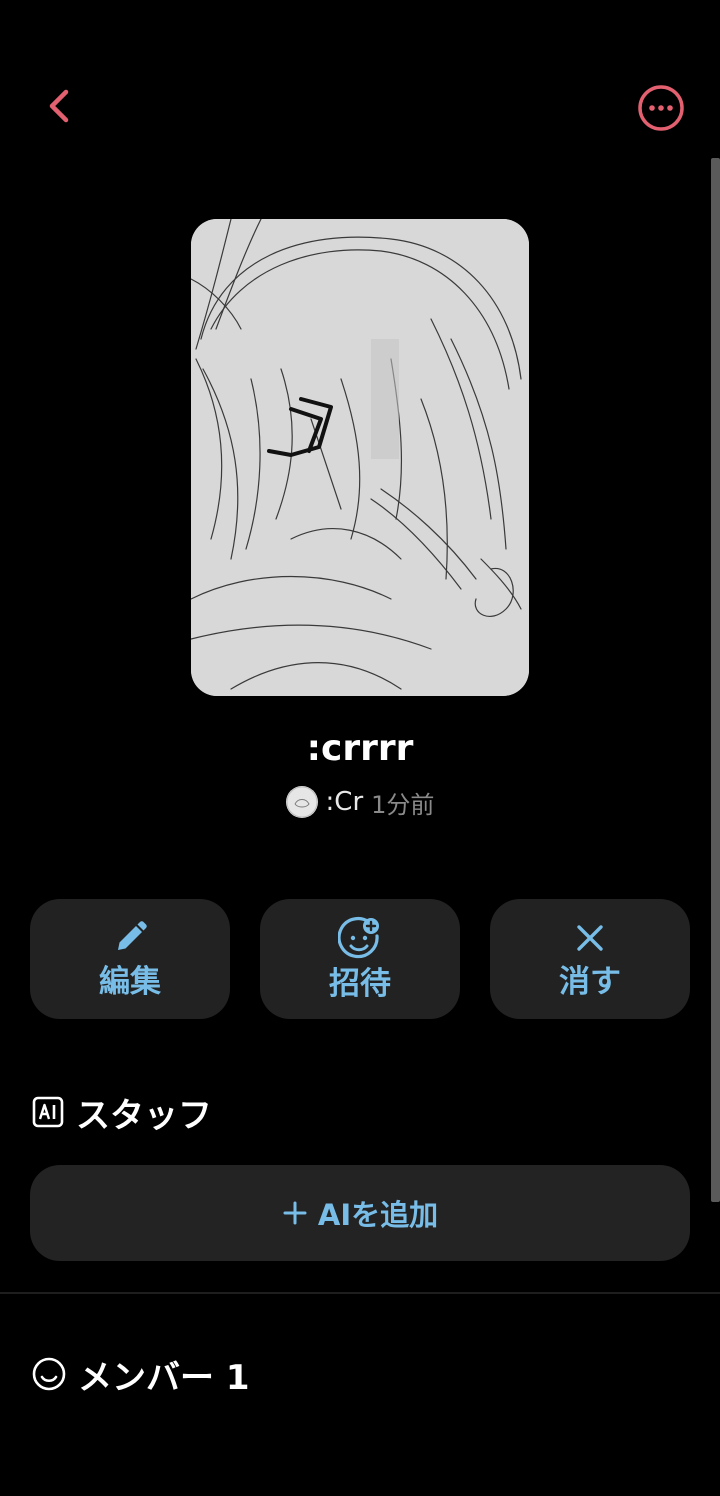  I want to click on action-buttons: 編集 招待 消す, so click(360, 959).